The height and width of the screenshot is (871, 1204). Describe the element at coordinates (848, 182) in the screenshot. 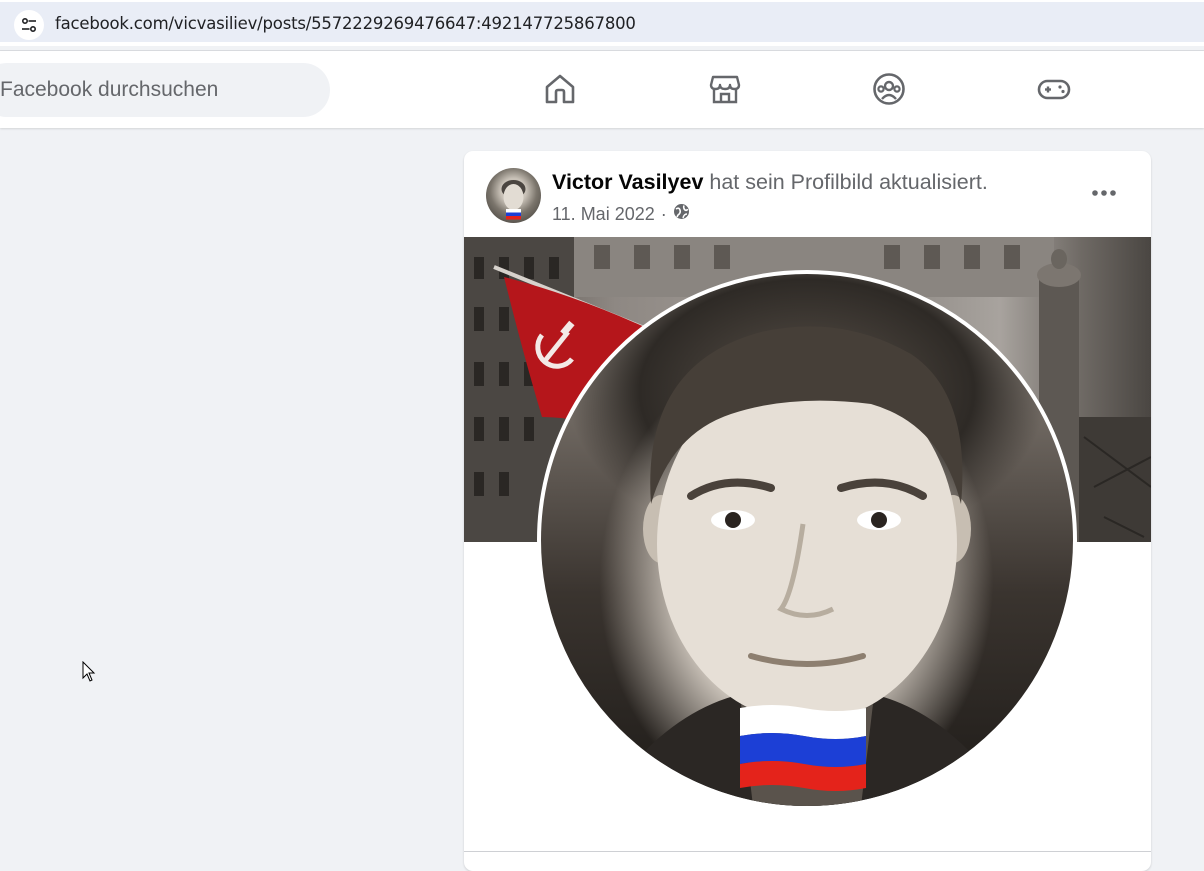

I see `post-action-text: hat sein Profilbild aktualisiert.` at that location.